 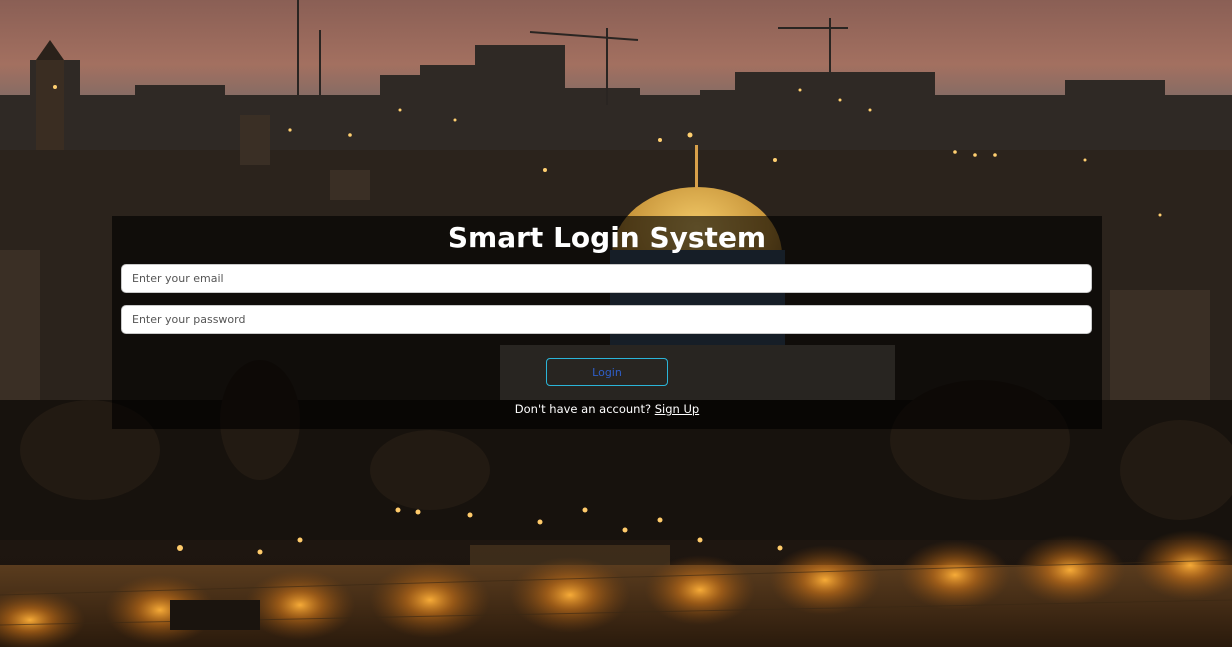 What do you see at coordinates (607, 372) in the screenshot?
I see `login-button: Login` at bounding box center [607, 372].